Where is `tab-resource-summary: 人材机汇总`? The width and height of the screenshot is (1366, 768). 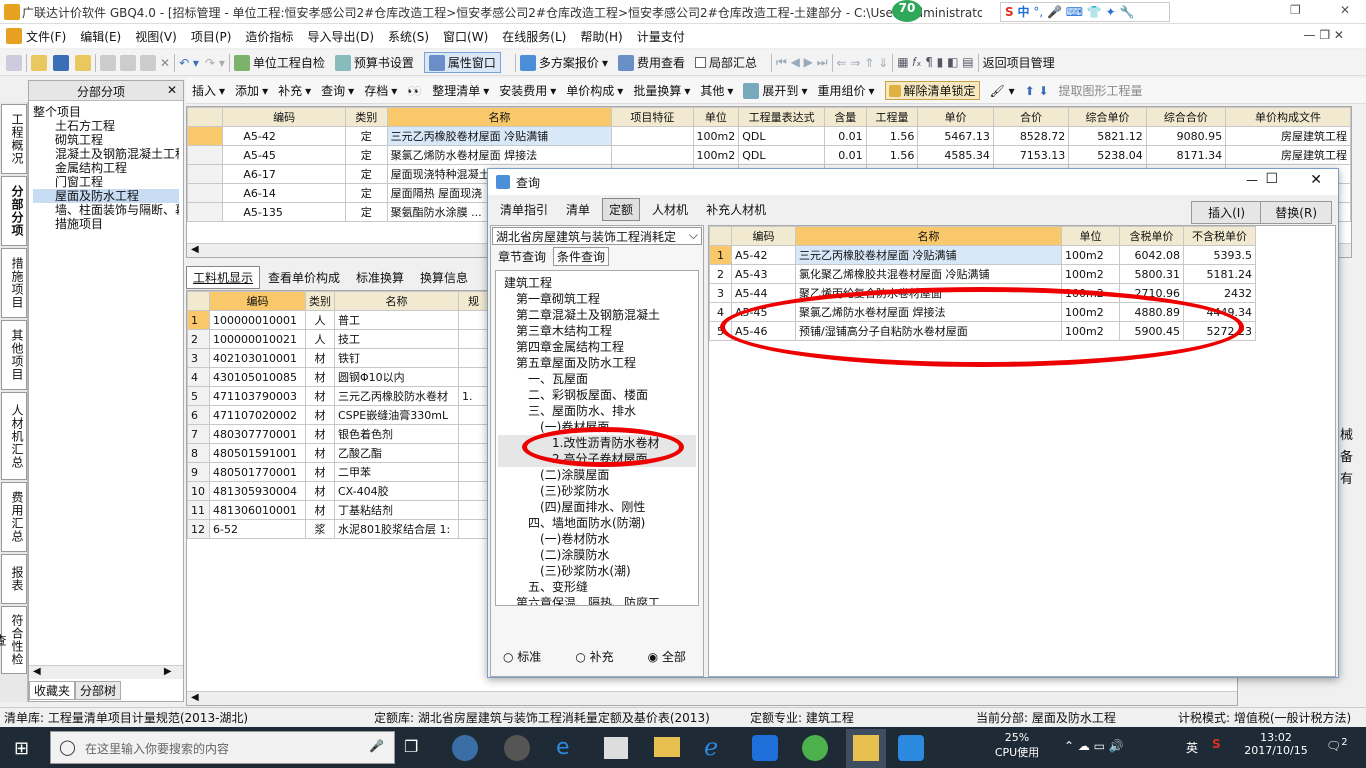
tab-resource-summary: 人材机汇总 is located at coordinates (14, 436).